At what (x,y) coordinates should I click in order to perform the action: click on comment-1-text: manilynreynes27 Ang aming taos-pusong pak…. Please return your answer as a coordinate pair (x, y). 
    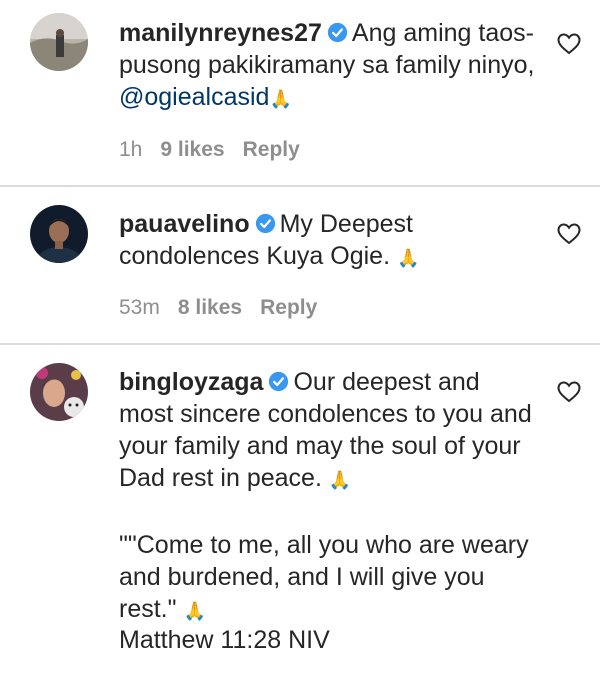
    Looking at the image, I should click on (329, 66).